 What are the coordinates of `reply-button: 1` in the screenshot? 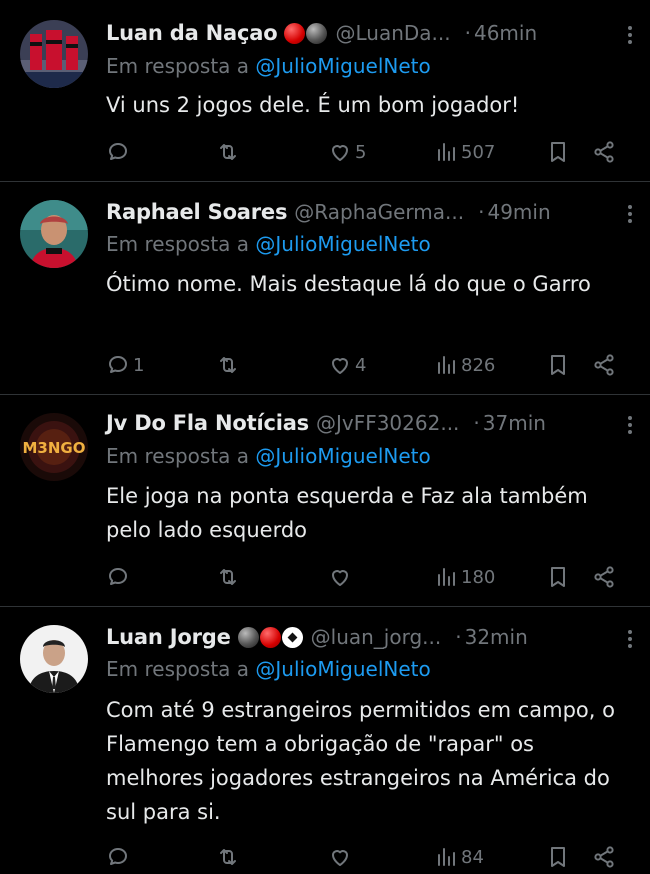 It's located at (125, 365).